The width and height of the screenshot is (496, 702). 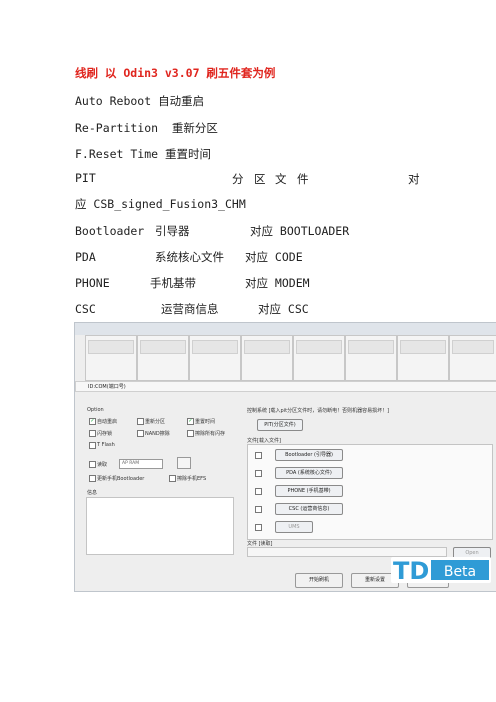 What do you see at coordinates (258, 455) in the screenshot?
I see `bootloader-checkbox` at bounding box center [258, 455].